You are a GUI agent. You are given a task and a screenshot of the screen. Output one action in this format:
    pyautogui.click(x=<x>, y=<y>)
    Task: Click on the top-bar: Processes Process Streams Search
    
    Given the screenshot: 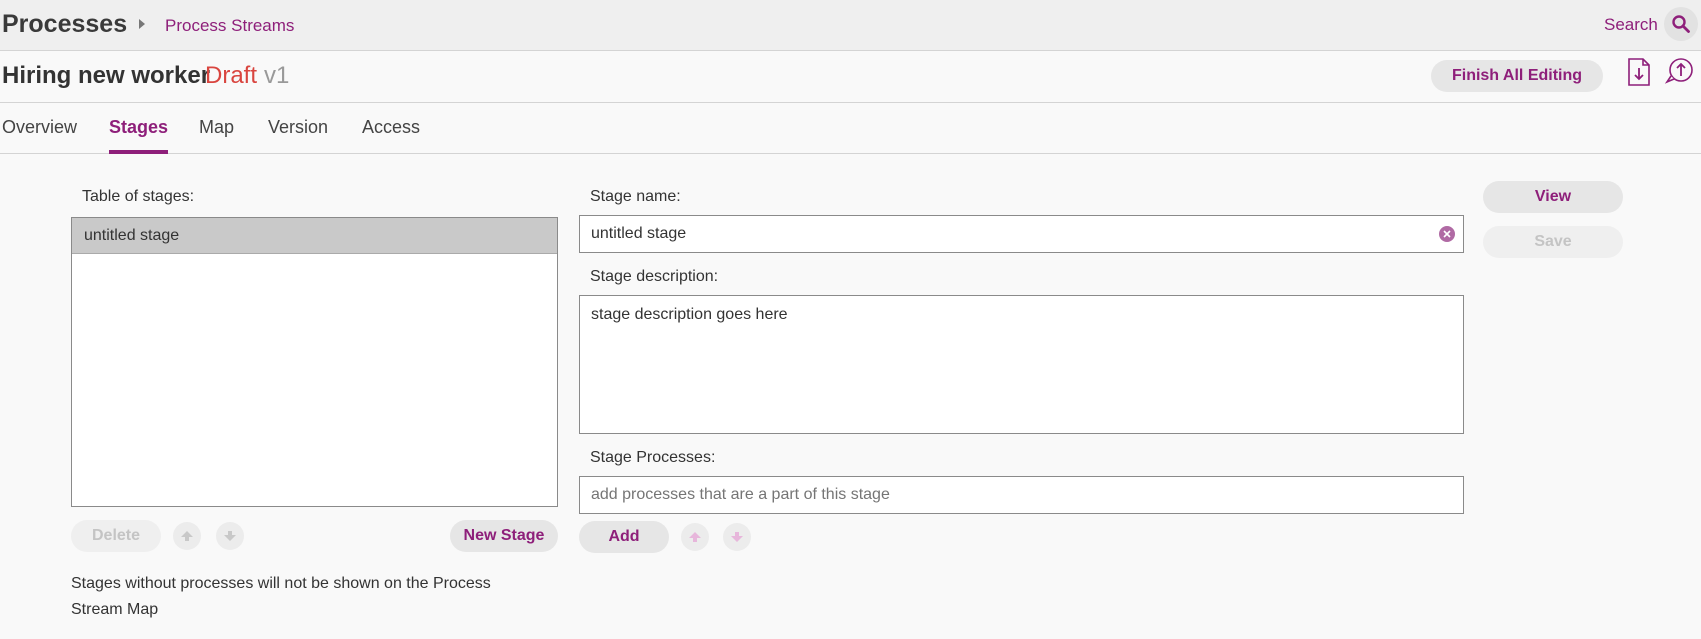 What is the action you would take?
    pyautogui.click(x=850, y=25)
    